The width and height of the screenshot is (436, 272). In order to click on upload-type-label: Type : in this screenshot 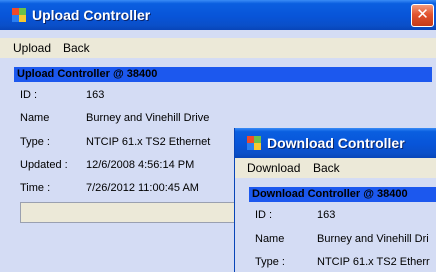, I will do `click(35, 142)`.